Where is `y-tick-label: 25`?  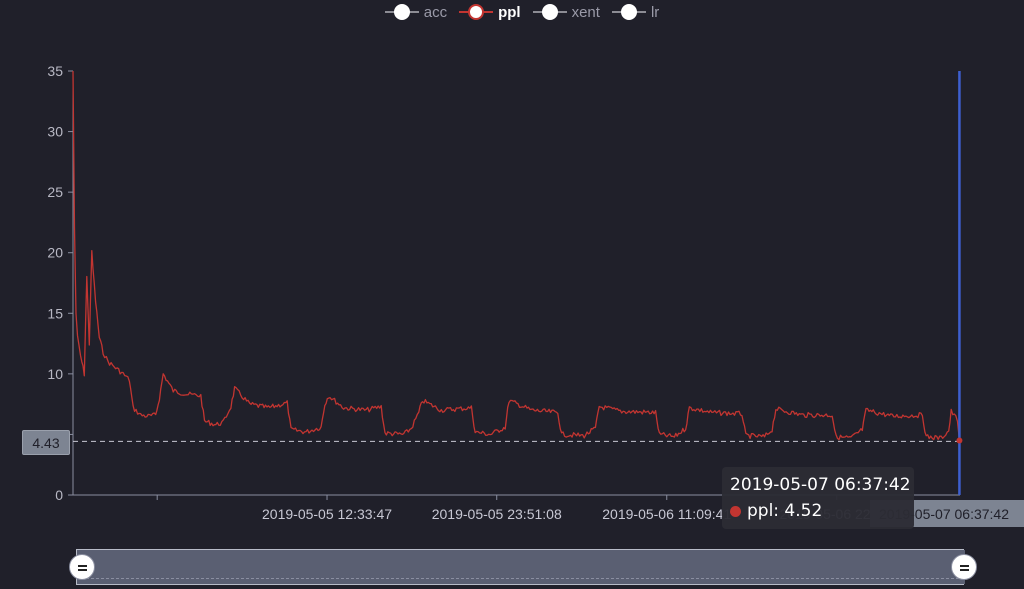
y-tick-label: 25 is located at coordinates (55, 192).